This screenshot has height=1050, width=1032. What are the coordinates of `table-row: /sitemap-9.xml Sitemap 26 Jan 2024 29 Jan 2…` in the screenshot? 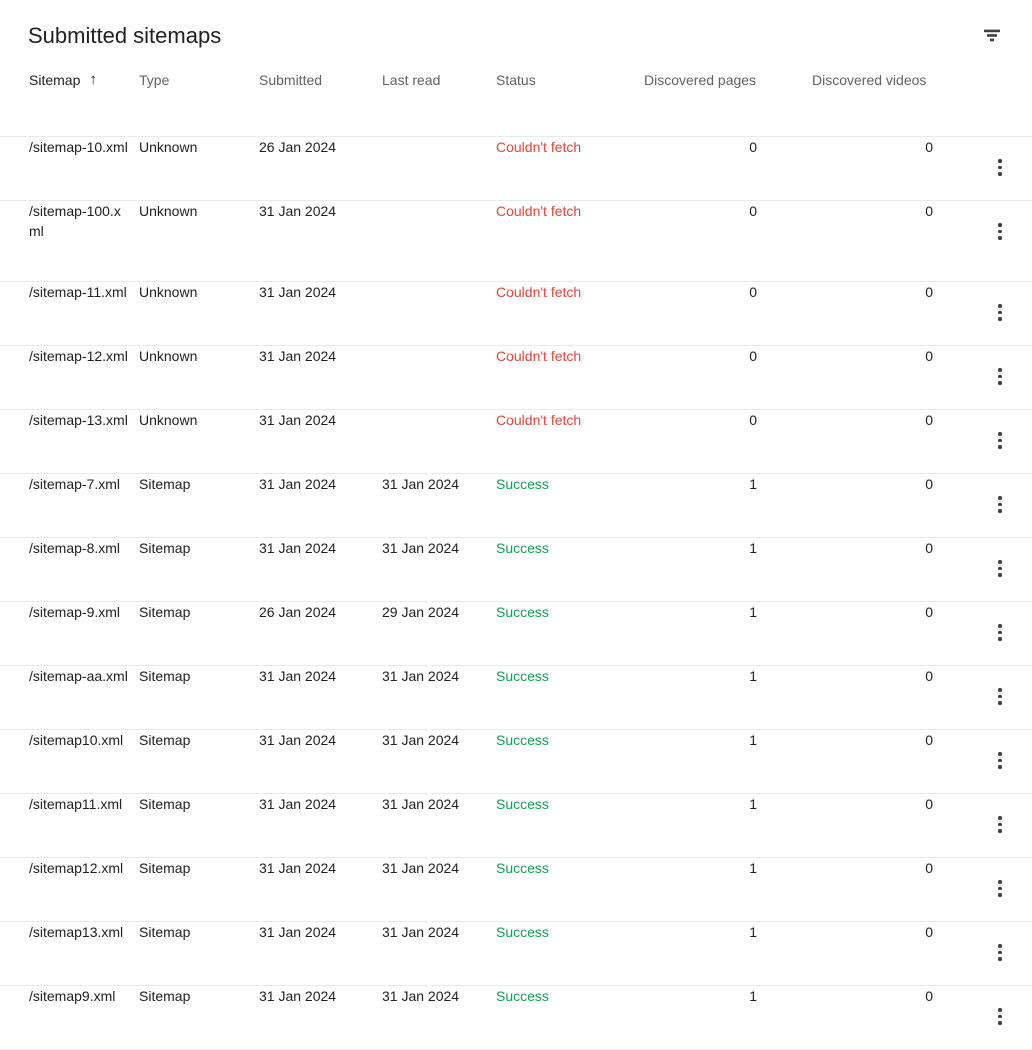 It's located at (516, 633).